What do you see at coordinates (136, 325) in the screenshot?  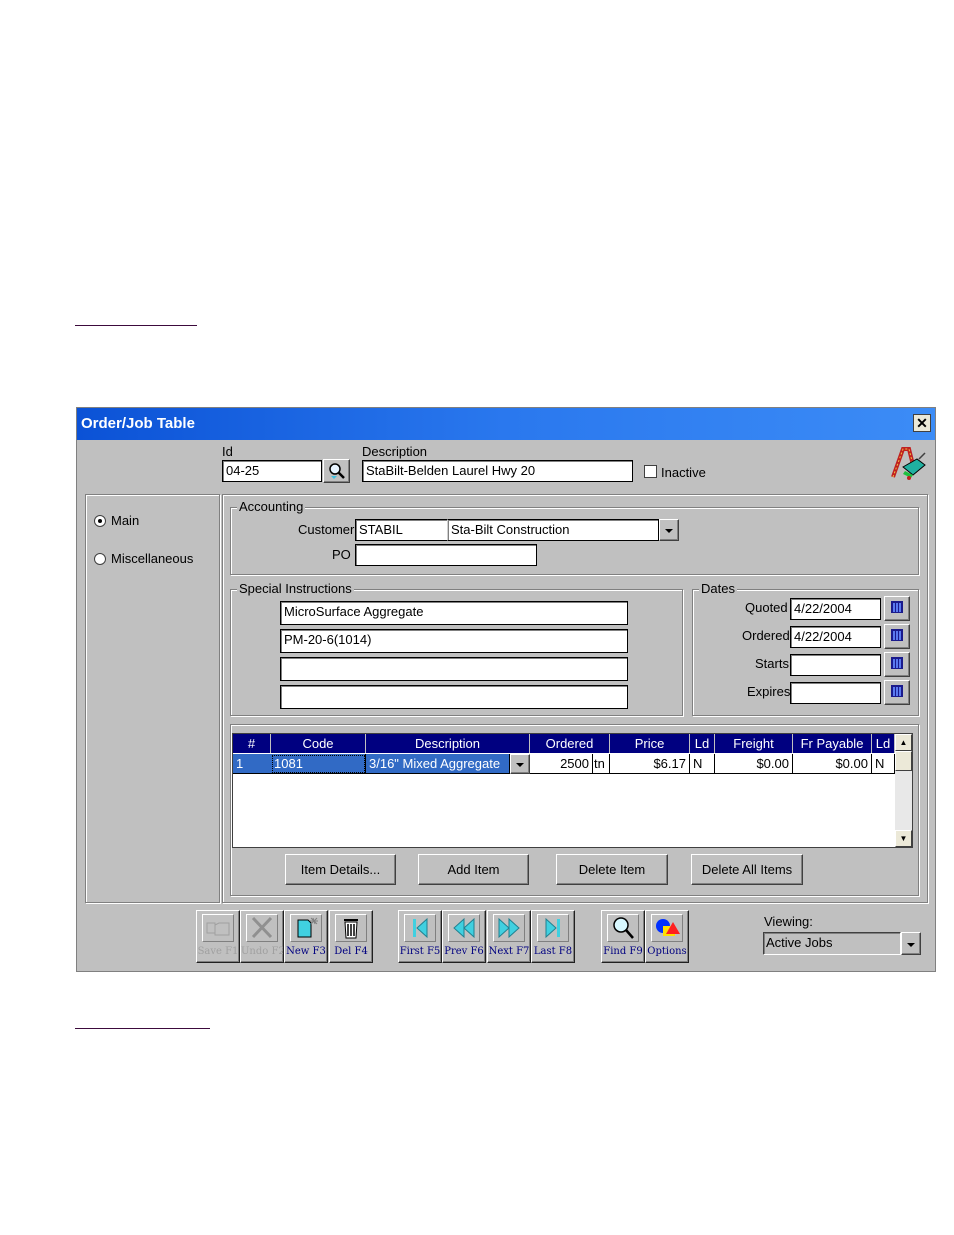 I see `document-rule-top` at bounding box center [136, 325].